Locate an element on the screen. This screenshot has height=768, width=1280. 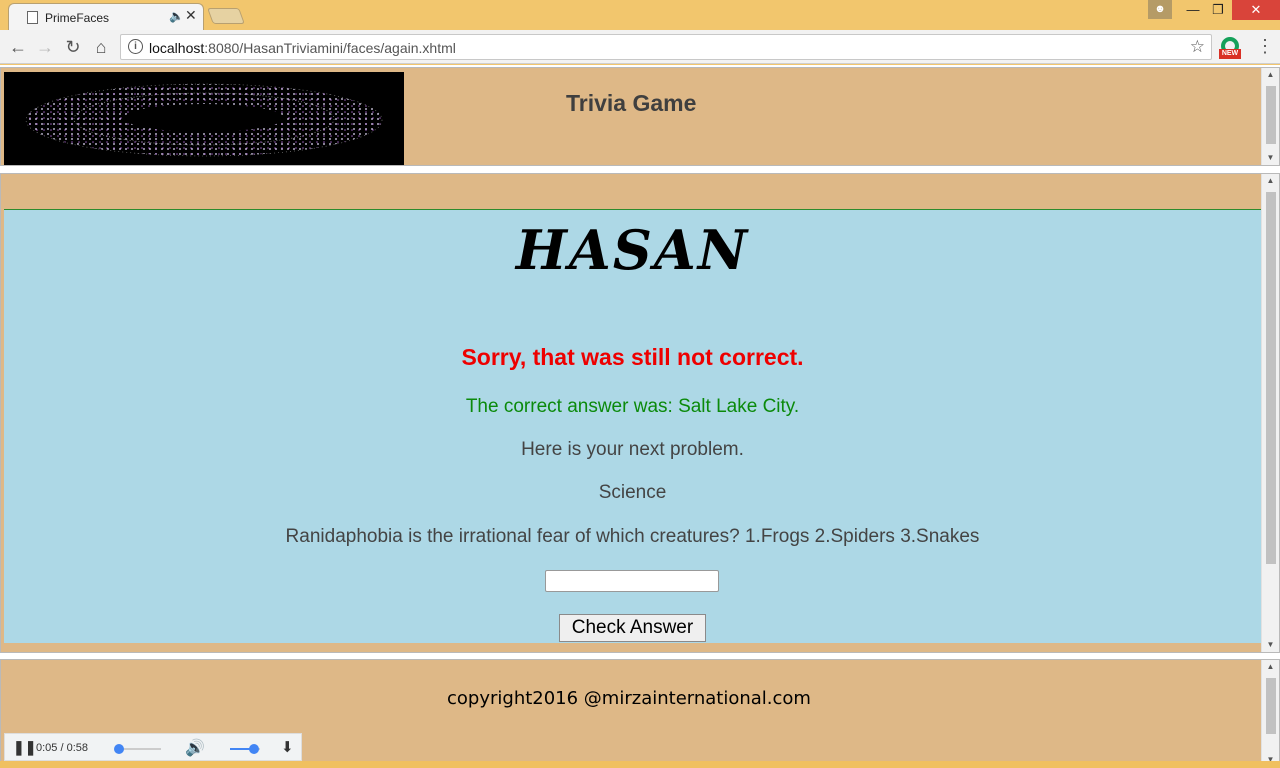
site-info-icon: i is located at coordinates (135, 46).